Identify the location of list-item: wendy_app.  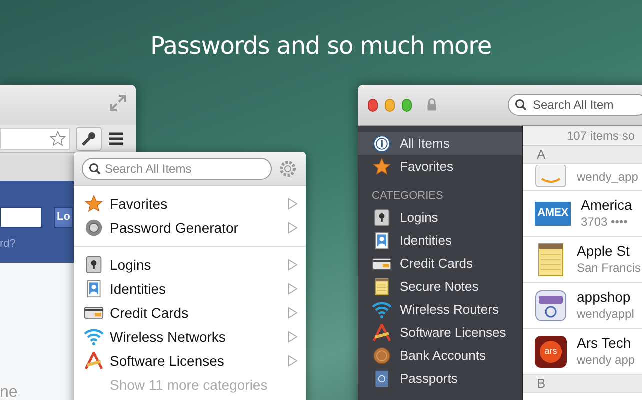
(582, 177).